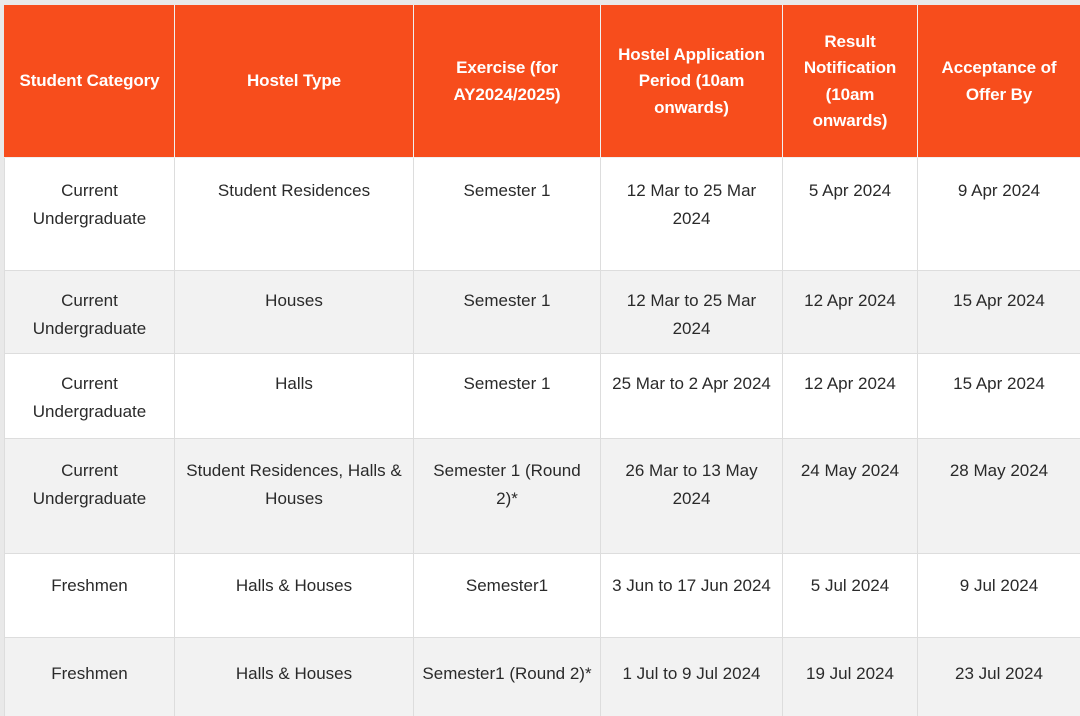 This screenshot has width=1080, height=716. I want to click on cell-result-notification: 5 Apr 2024, so click(850, 214).